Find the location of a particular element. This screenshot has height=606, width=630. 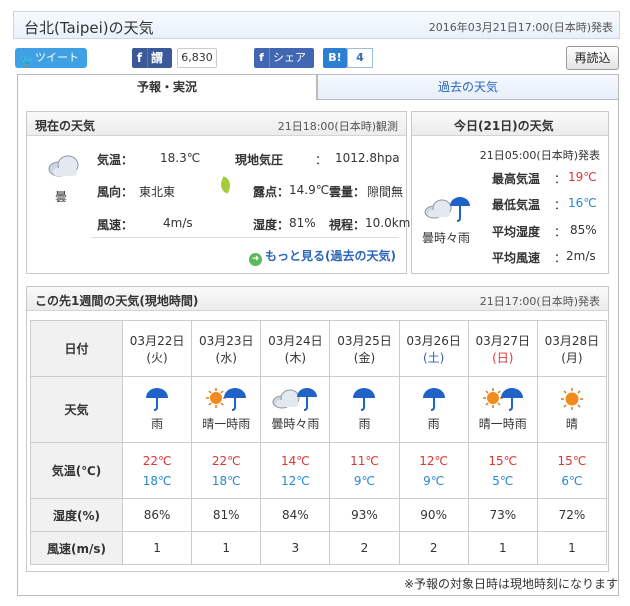

weather-cell: 晴 is located at coordinates (572, 409).